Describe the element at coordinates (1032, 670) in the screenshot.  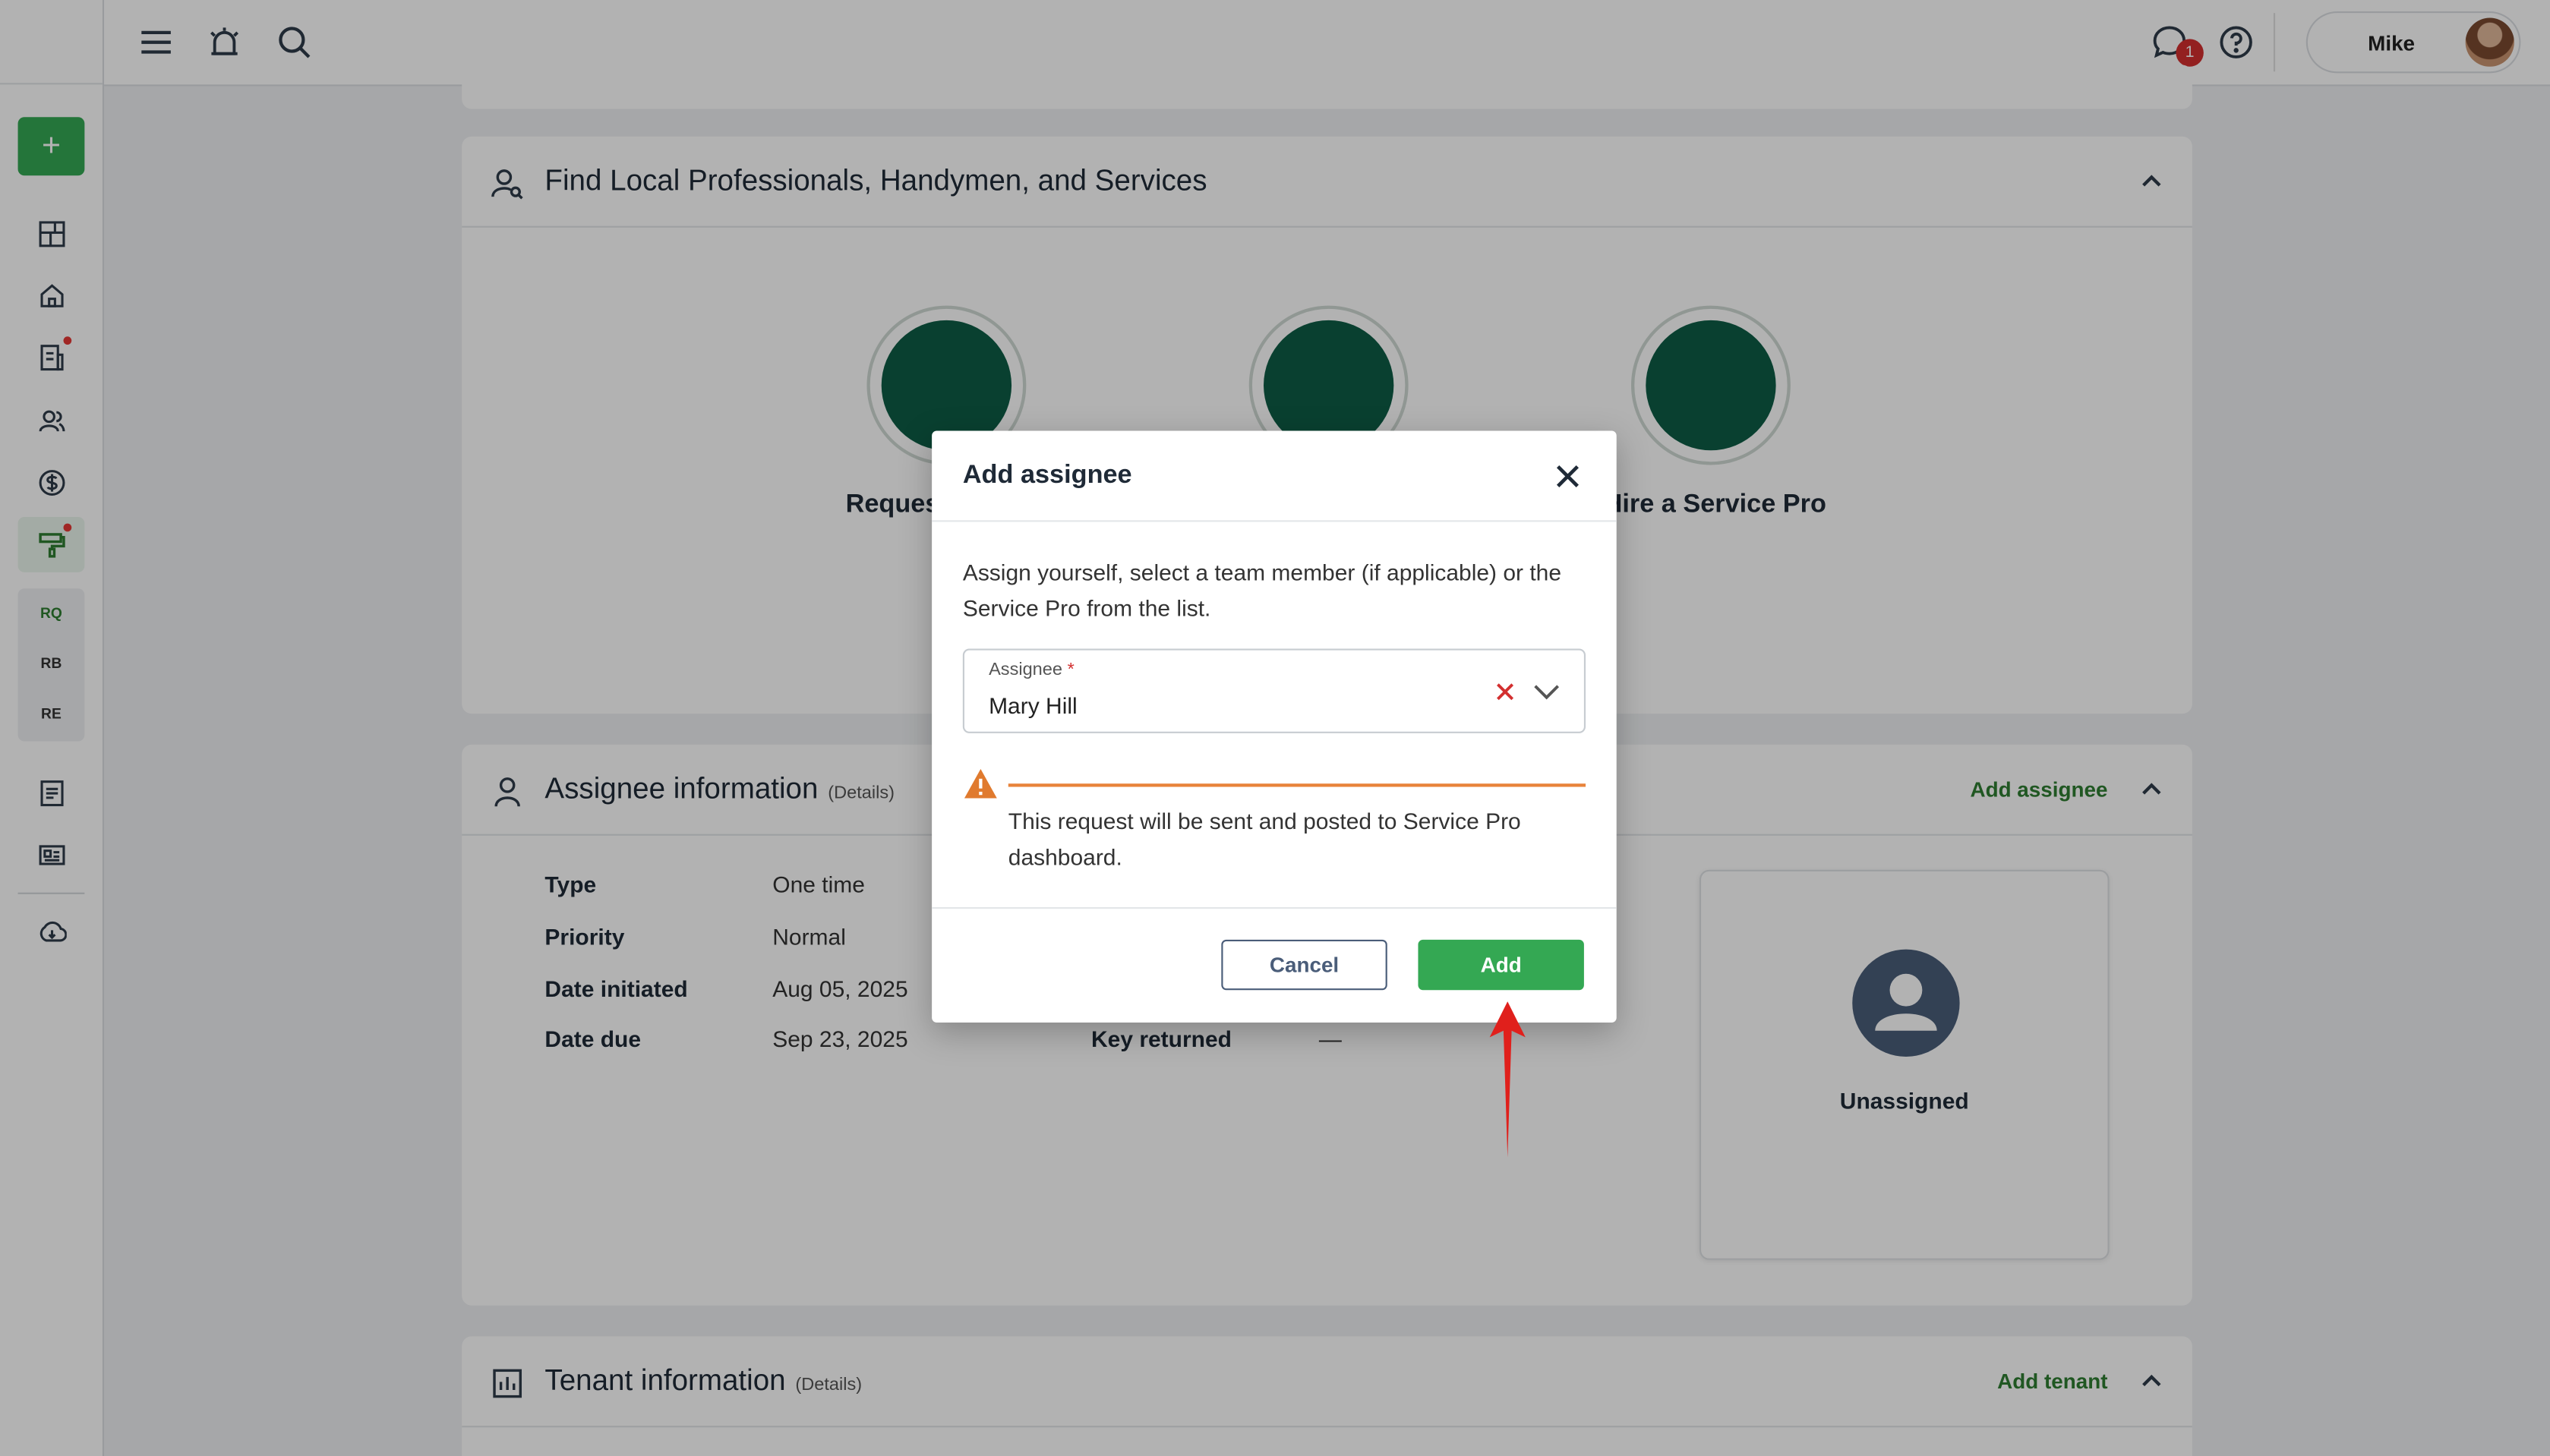
I see `assignee-field-label: Assignee *` at that location.